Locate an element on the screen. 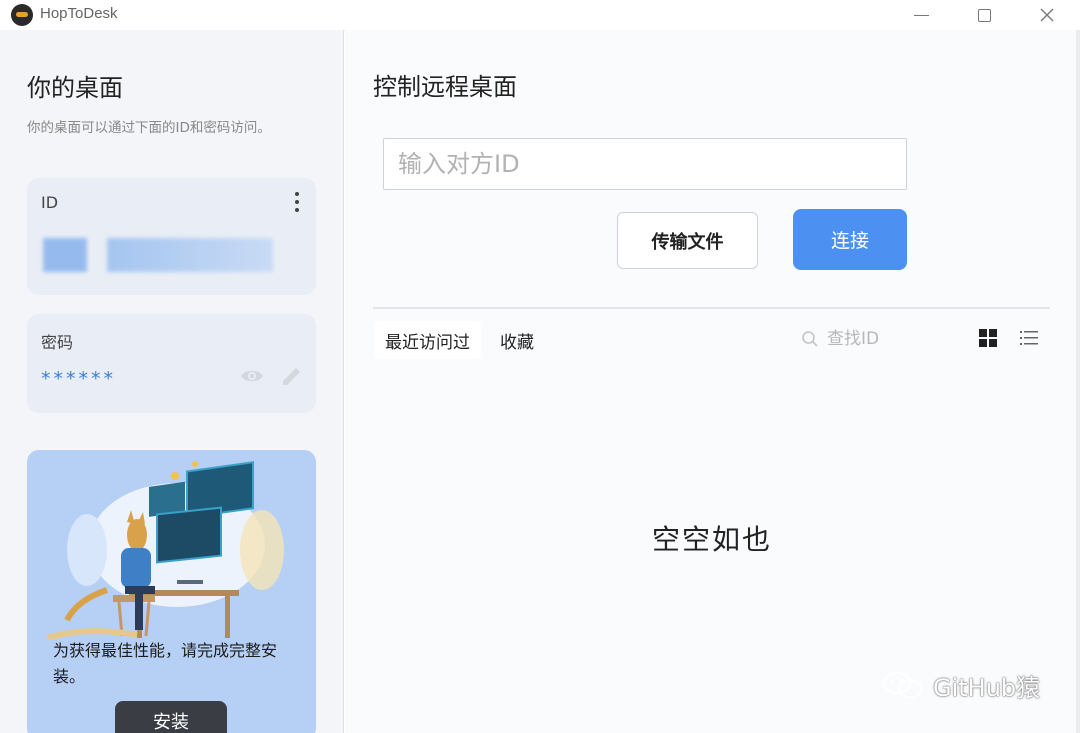 This screenshot has height=733, width=1080. maximize-button is located at coordinates (984, 15).